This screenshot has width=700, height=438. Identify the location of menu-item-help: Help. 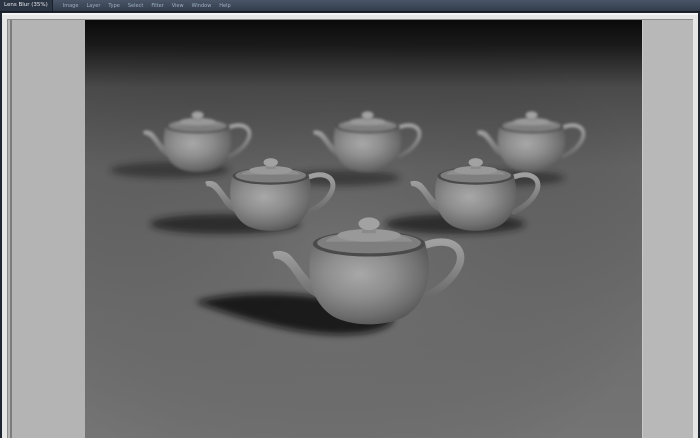
(224, 6).